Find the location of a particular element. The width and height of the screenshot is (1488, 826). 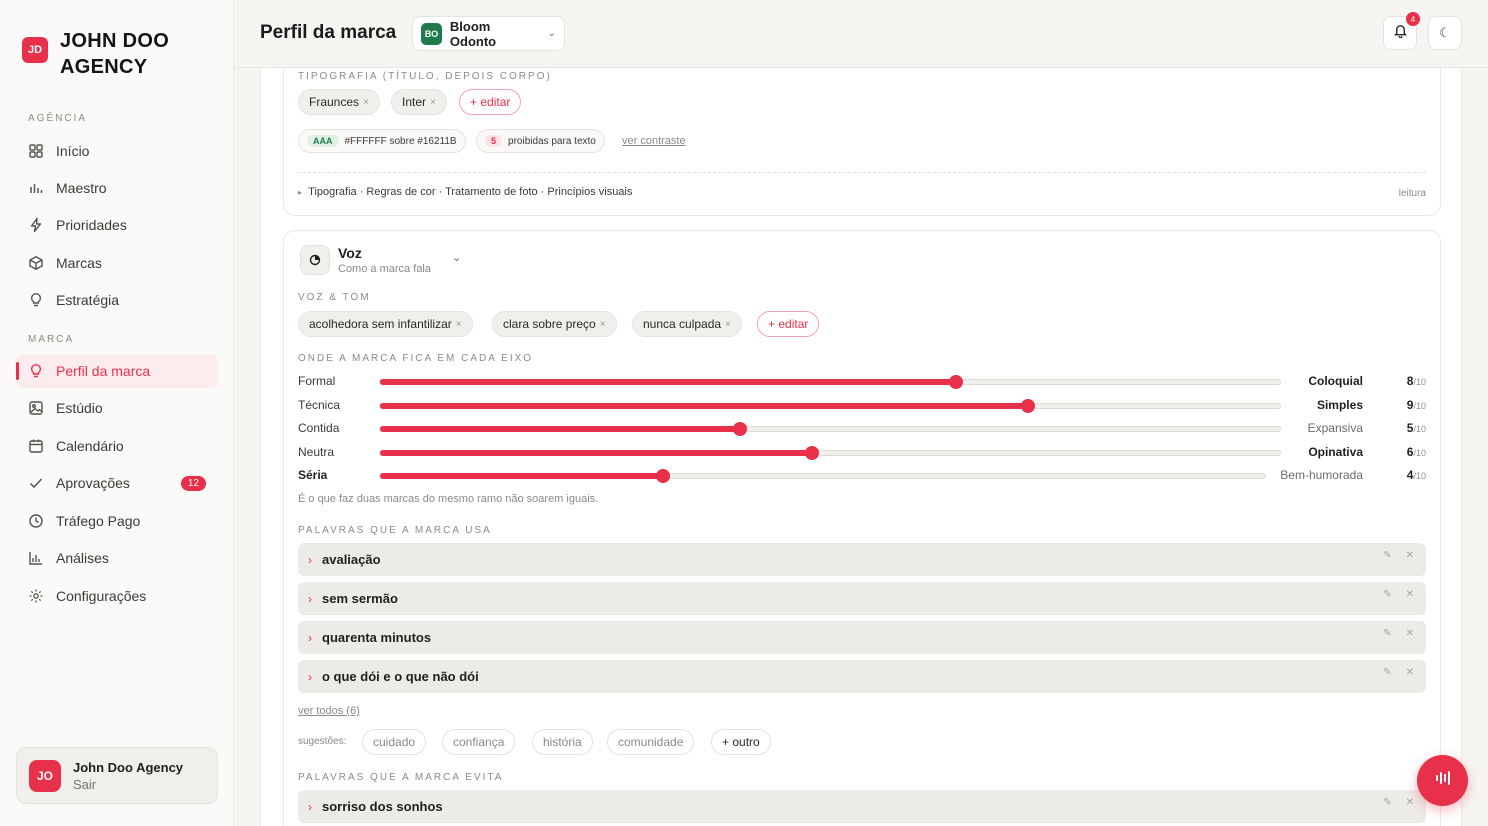

user-card: JO John Doo Agency Sair is located at coordinates (117, 775).